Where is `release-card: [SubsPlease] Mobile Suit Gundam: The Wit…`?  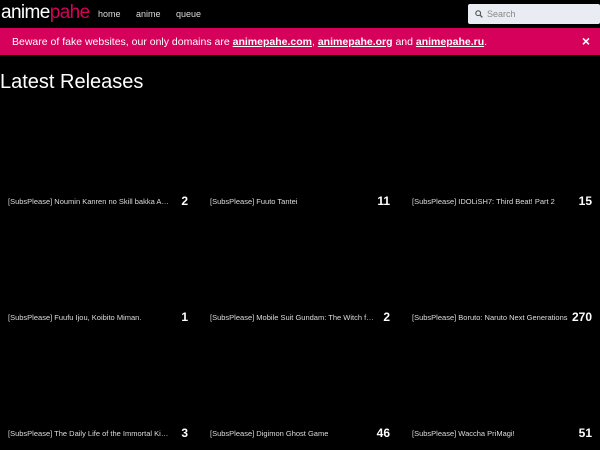 release-card: [SubsPlease] Mobile Suit Gundam: The Wit… is located at coordinates (297, 273).